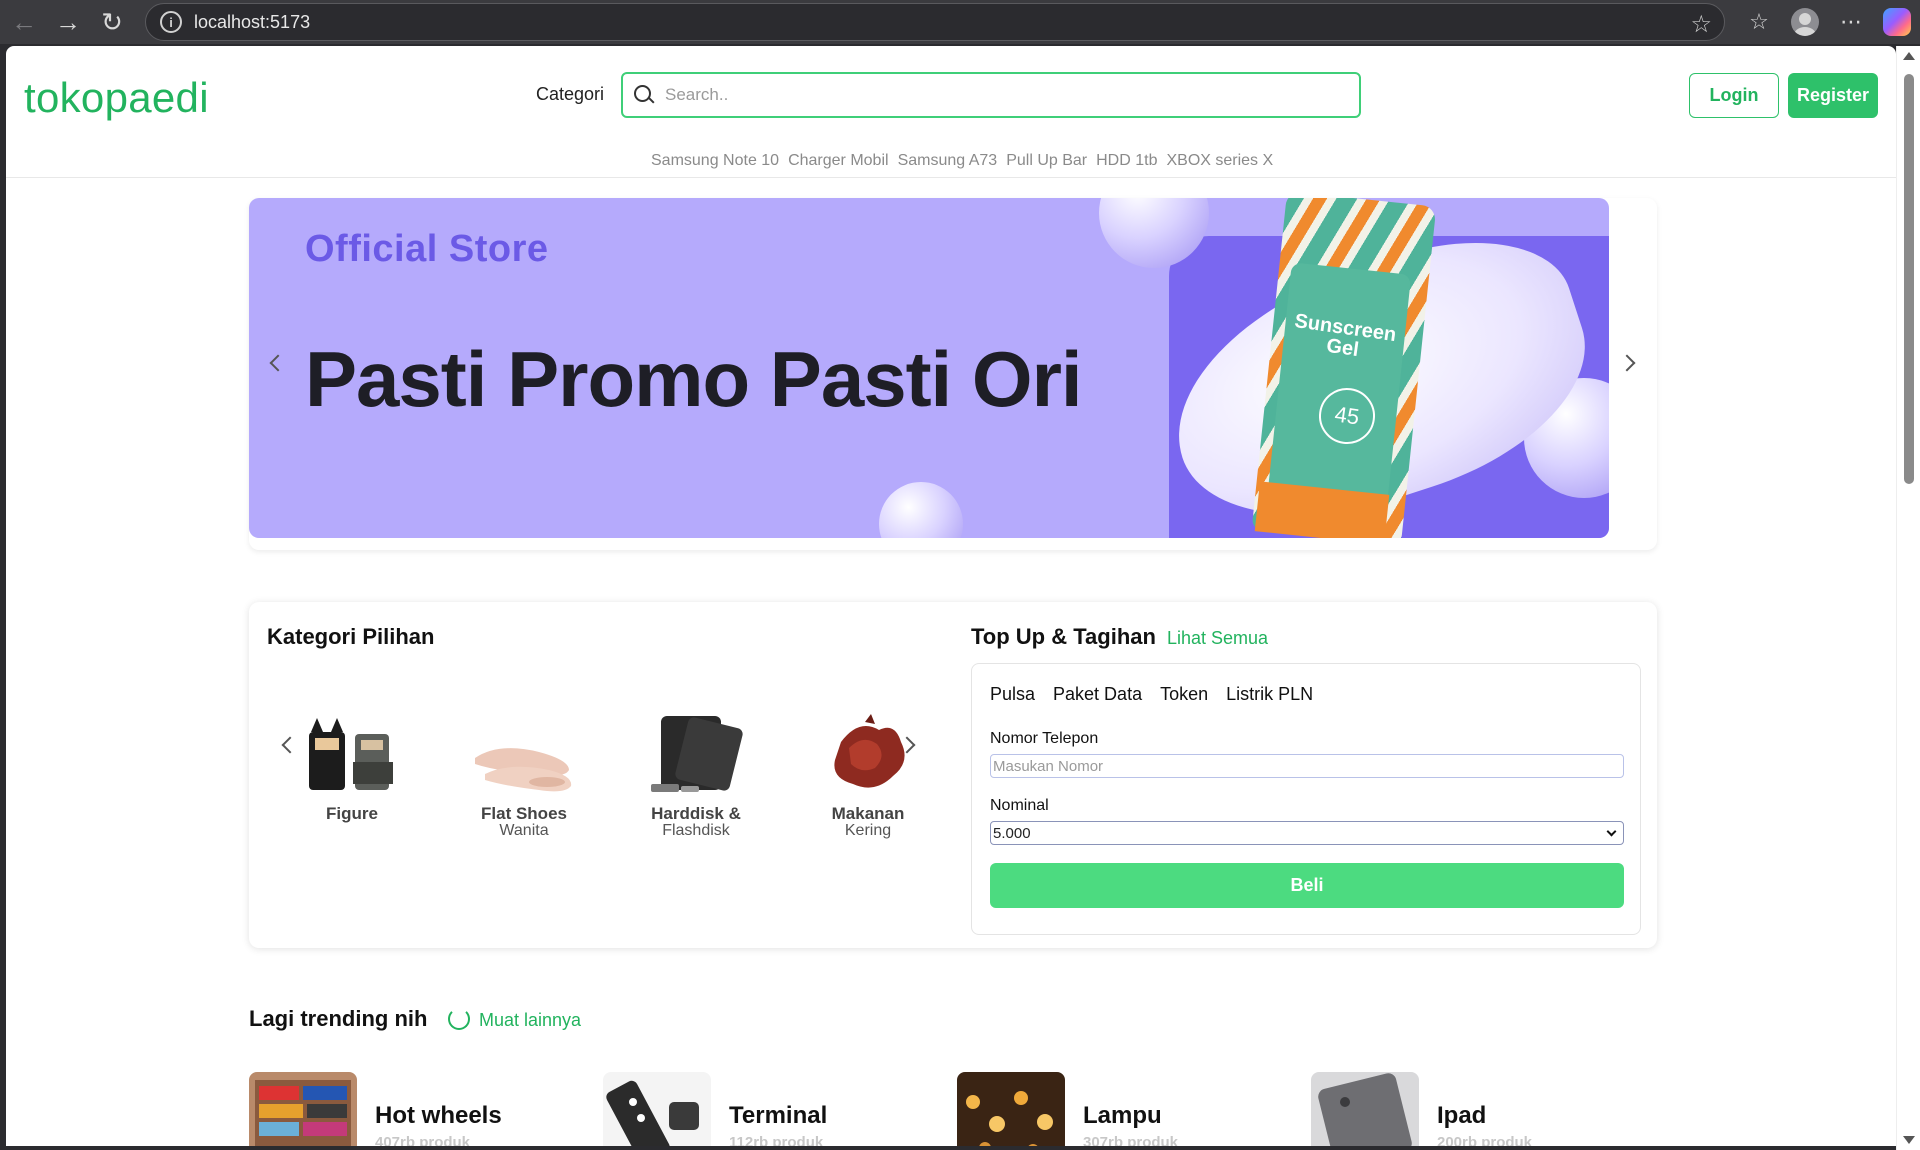  What do you see at coordinates (352, 813) in the screenshot?
I see `kategori-name: Figure` at bounding box center [352, 813].